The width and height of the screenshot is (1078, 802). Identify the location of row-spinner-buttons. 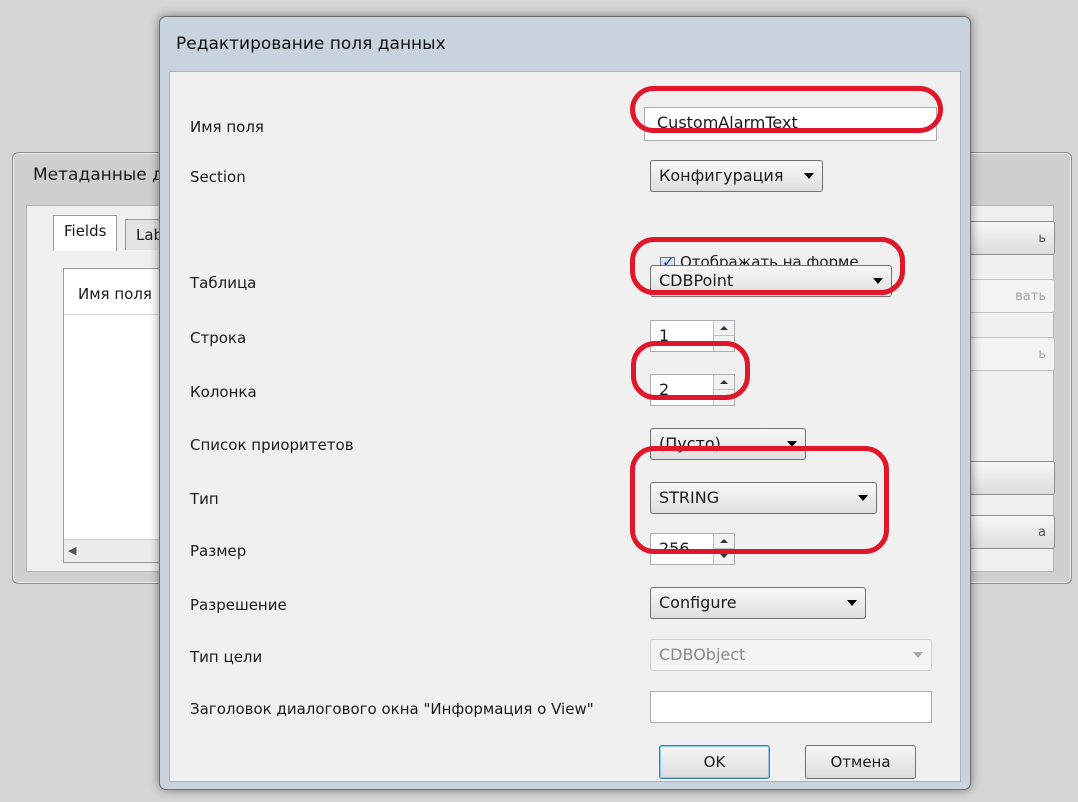
(723, 336).